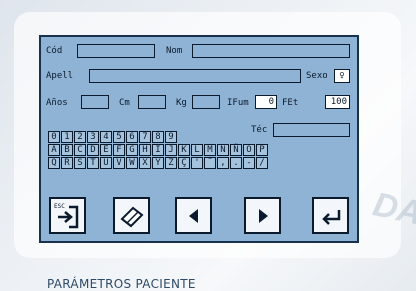 The height and width of the screenshot is (291, 416). Describe the element at coordinates (249, 163) in the screenshot. I see `key: -` at that location.